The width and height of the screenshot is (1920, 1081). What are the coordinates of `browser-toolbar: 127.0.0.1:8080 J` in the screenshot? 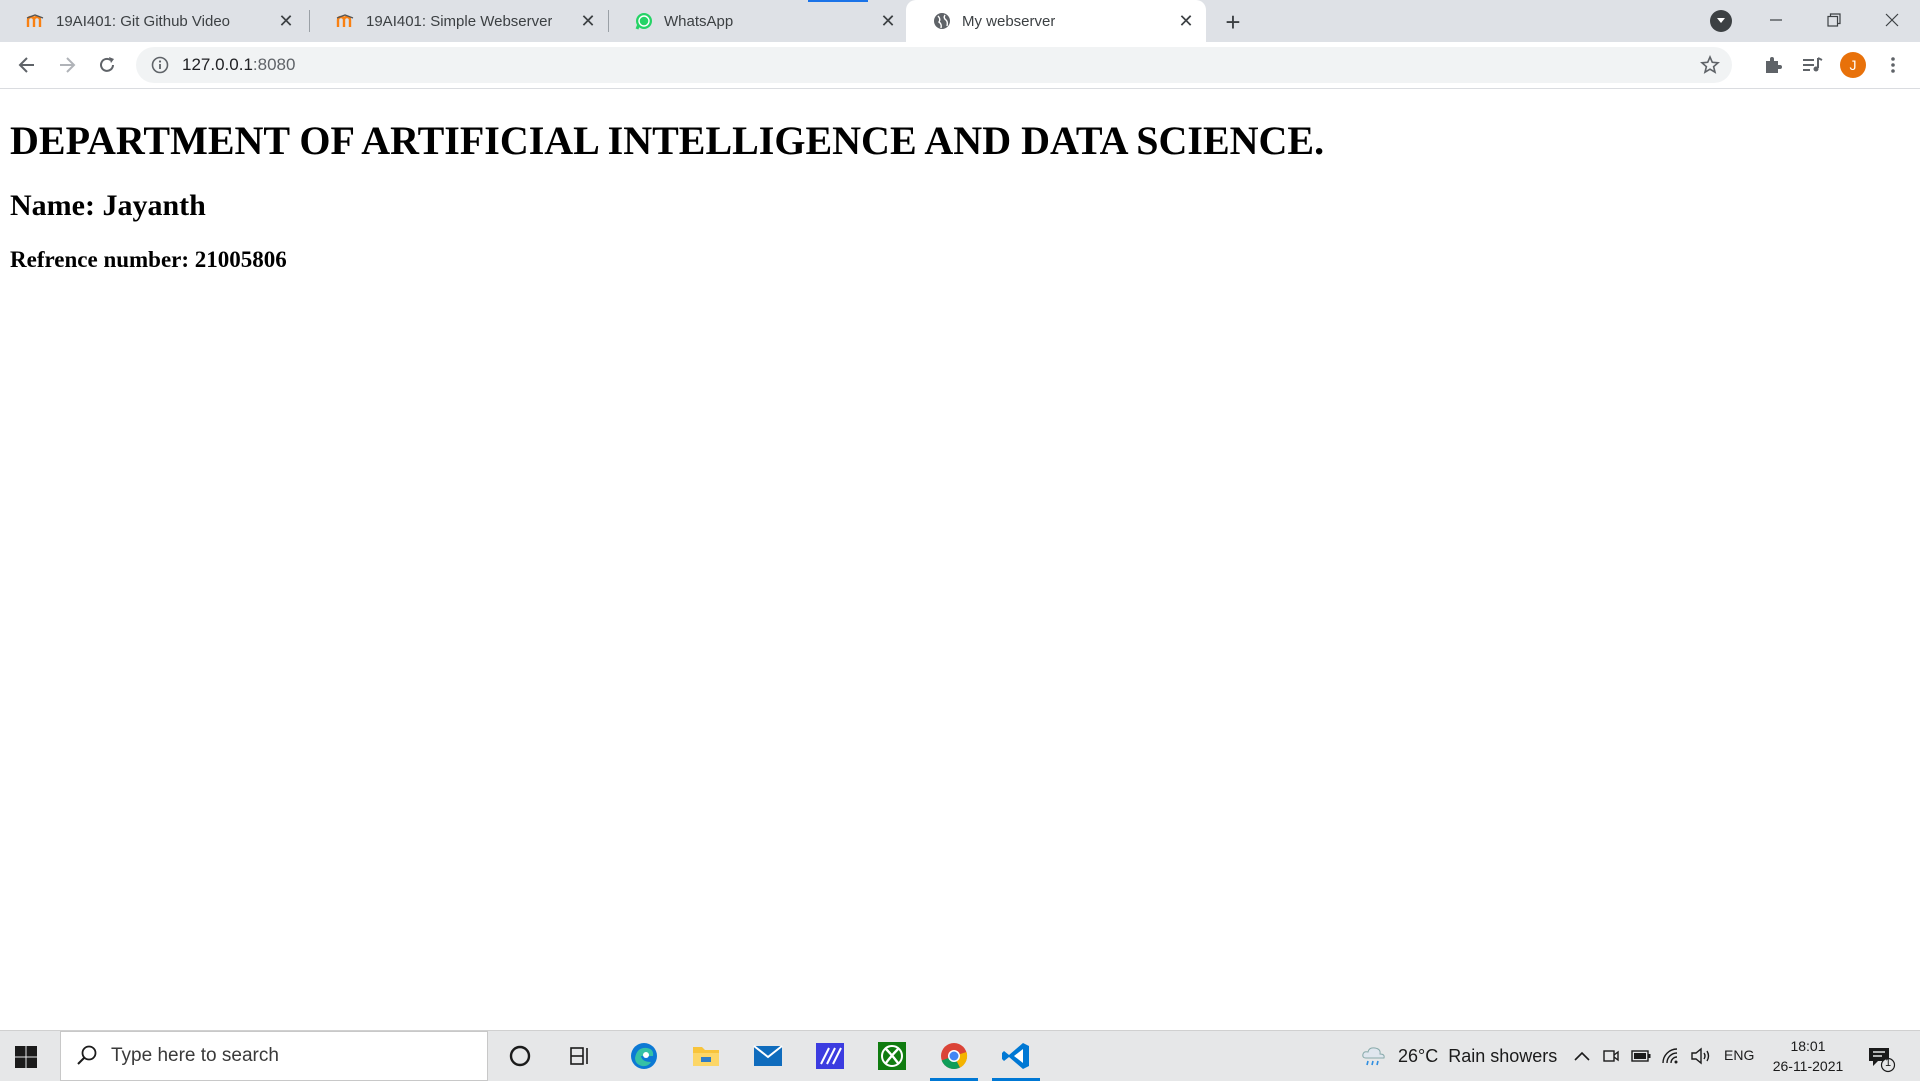 It's located at (960, 65).